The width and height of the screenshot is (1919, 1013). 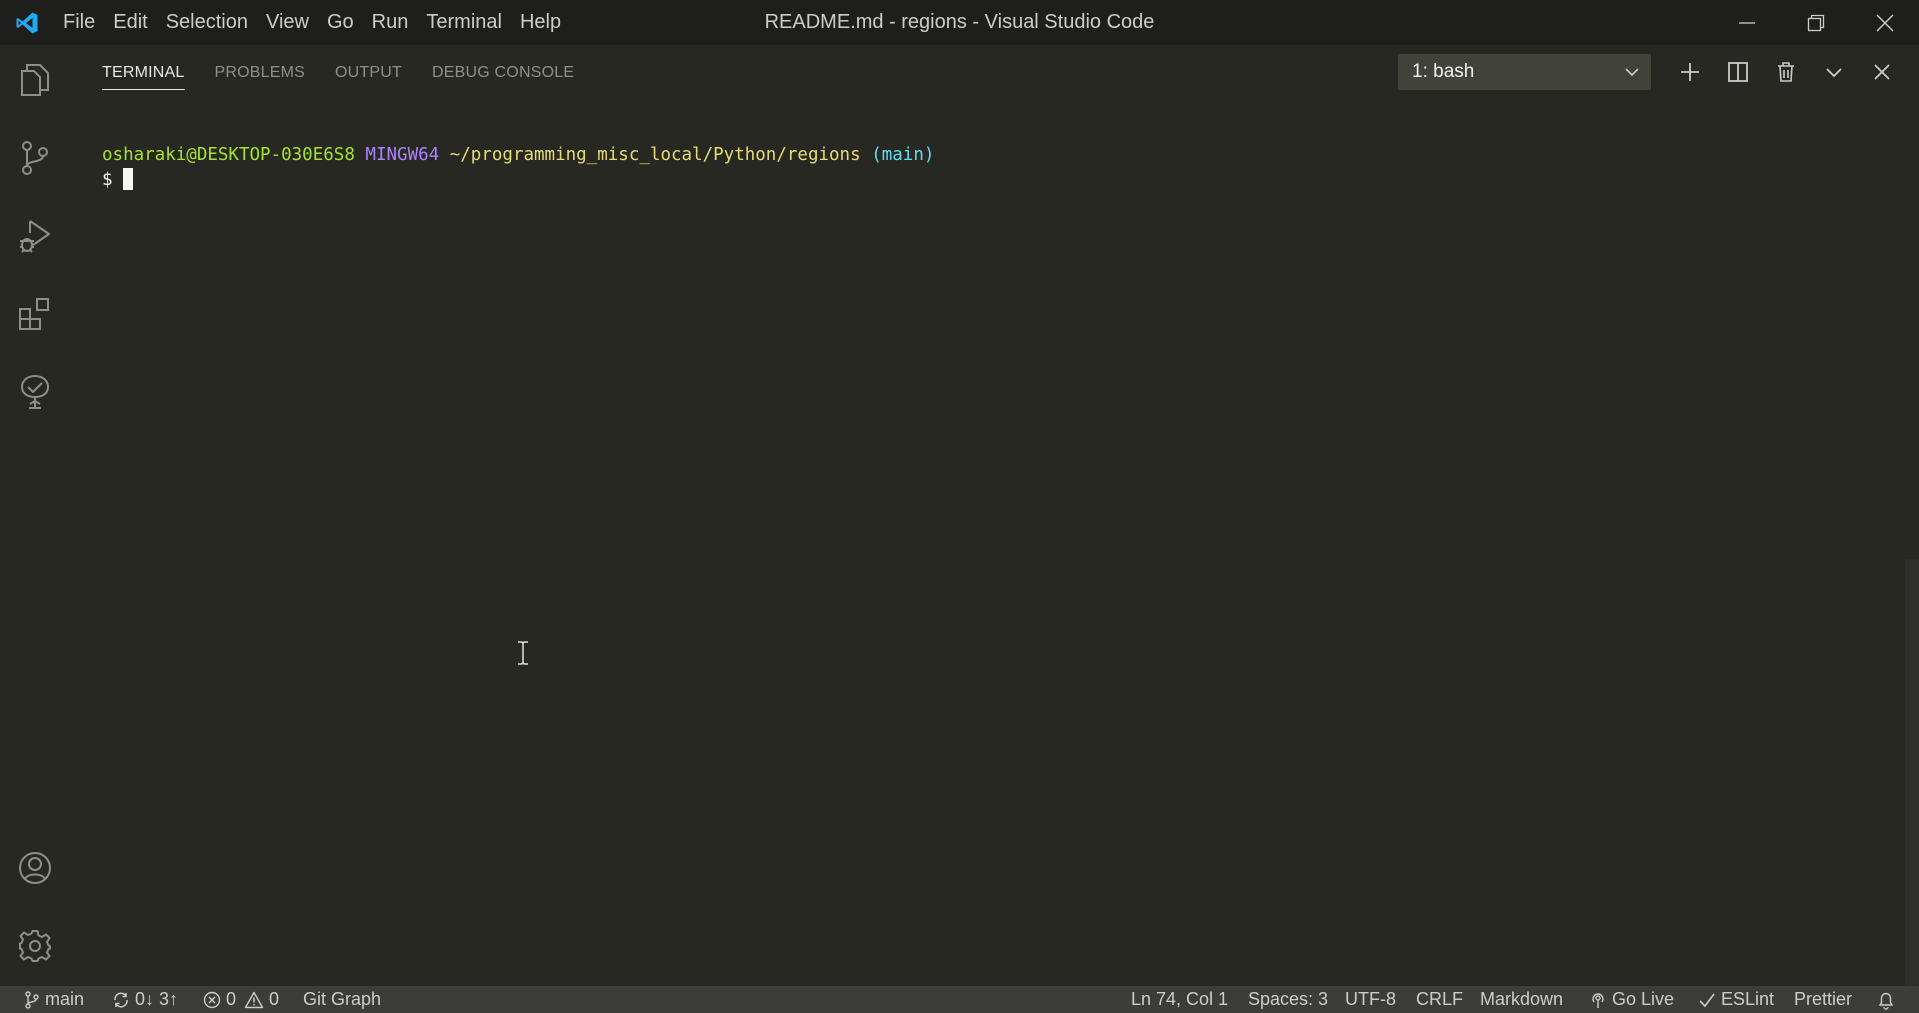 I want to click on status-errors: 0, so click(x=231, y=999).